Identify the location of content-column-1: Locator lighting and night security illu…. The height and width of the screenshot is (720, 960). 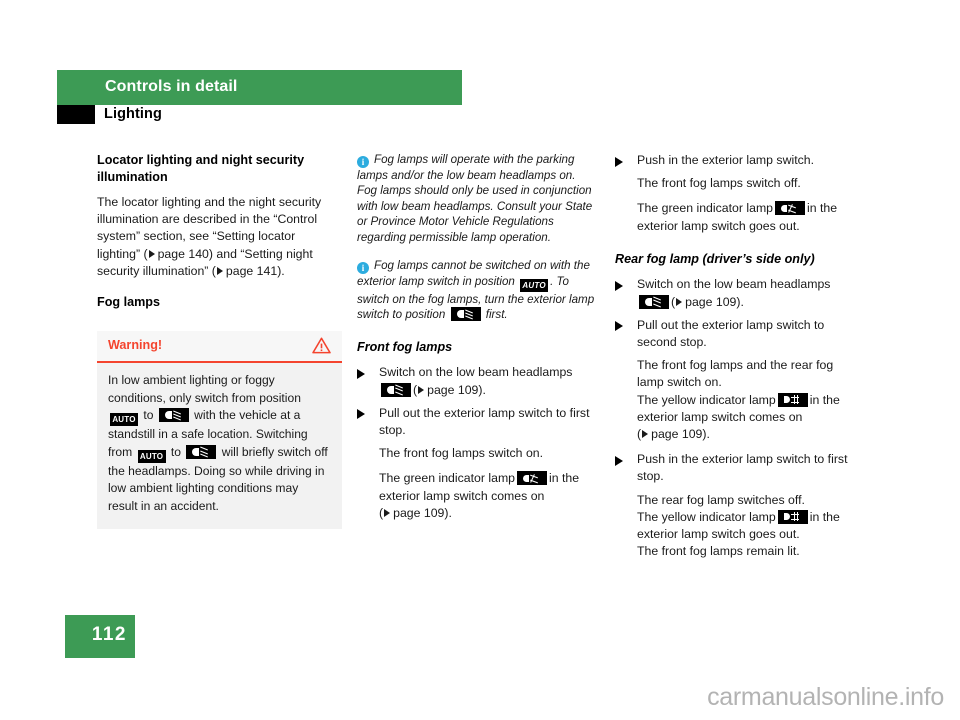
(217, 236).